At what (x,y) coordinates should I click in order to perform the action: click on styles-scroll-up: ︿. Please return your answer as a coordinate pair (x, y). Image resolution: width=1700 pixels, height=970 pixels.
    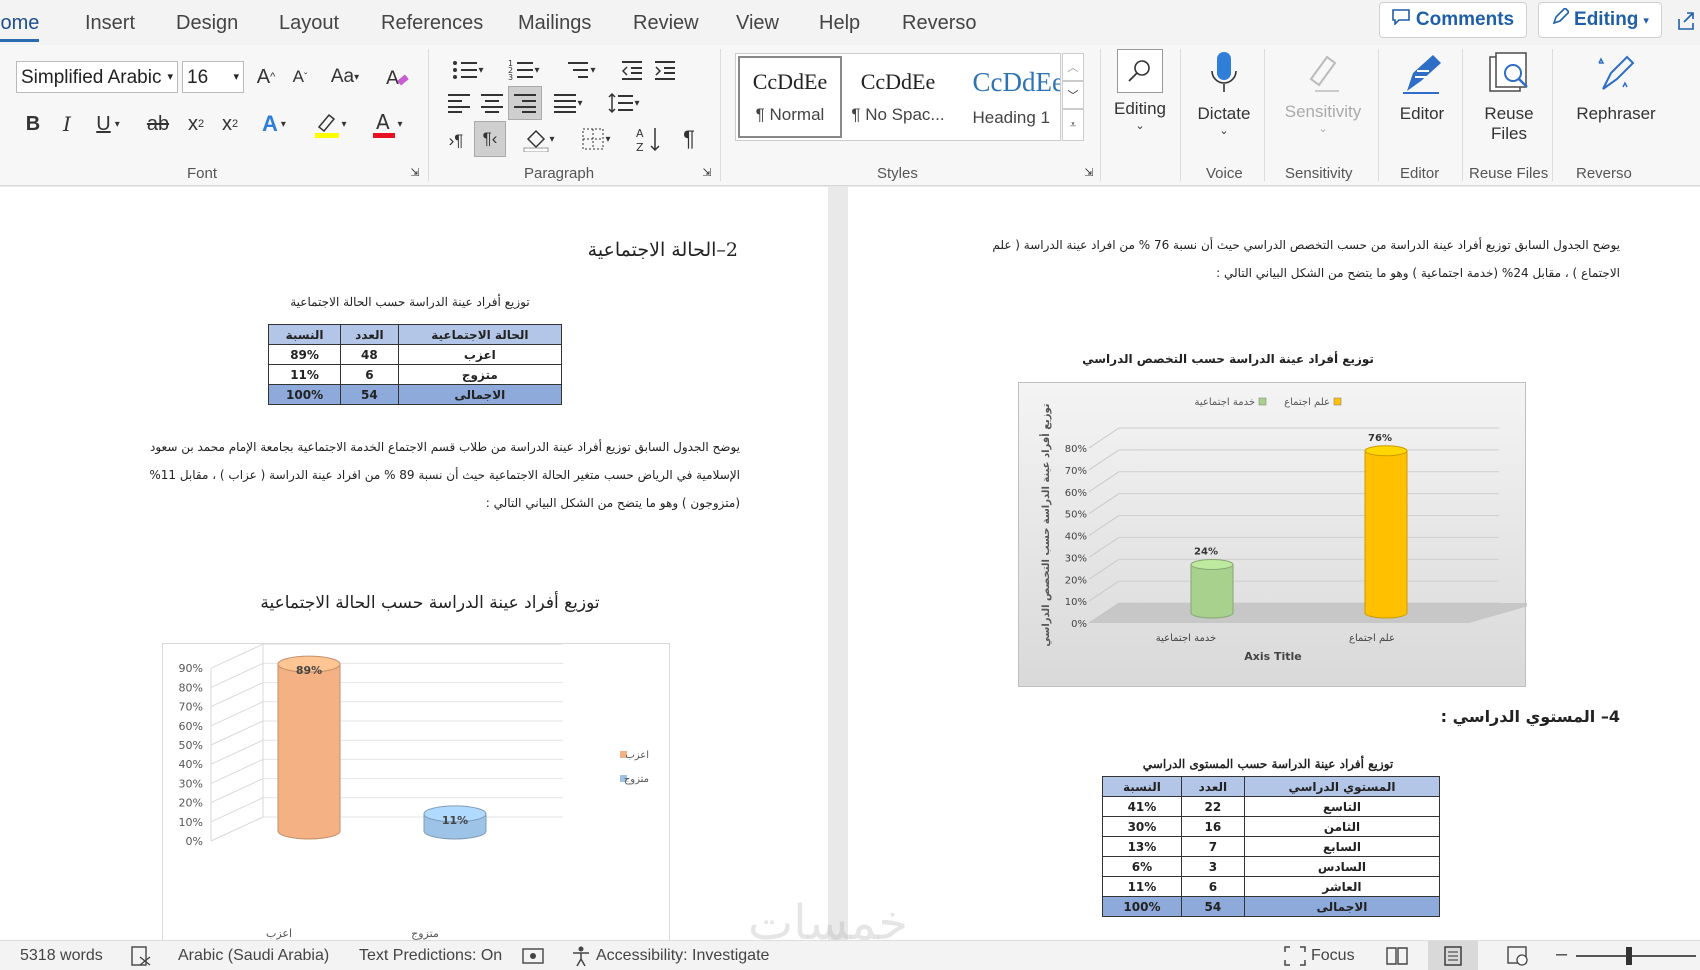
    Looking at the image, I should click on (1073, 67).